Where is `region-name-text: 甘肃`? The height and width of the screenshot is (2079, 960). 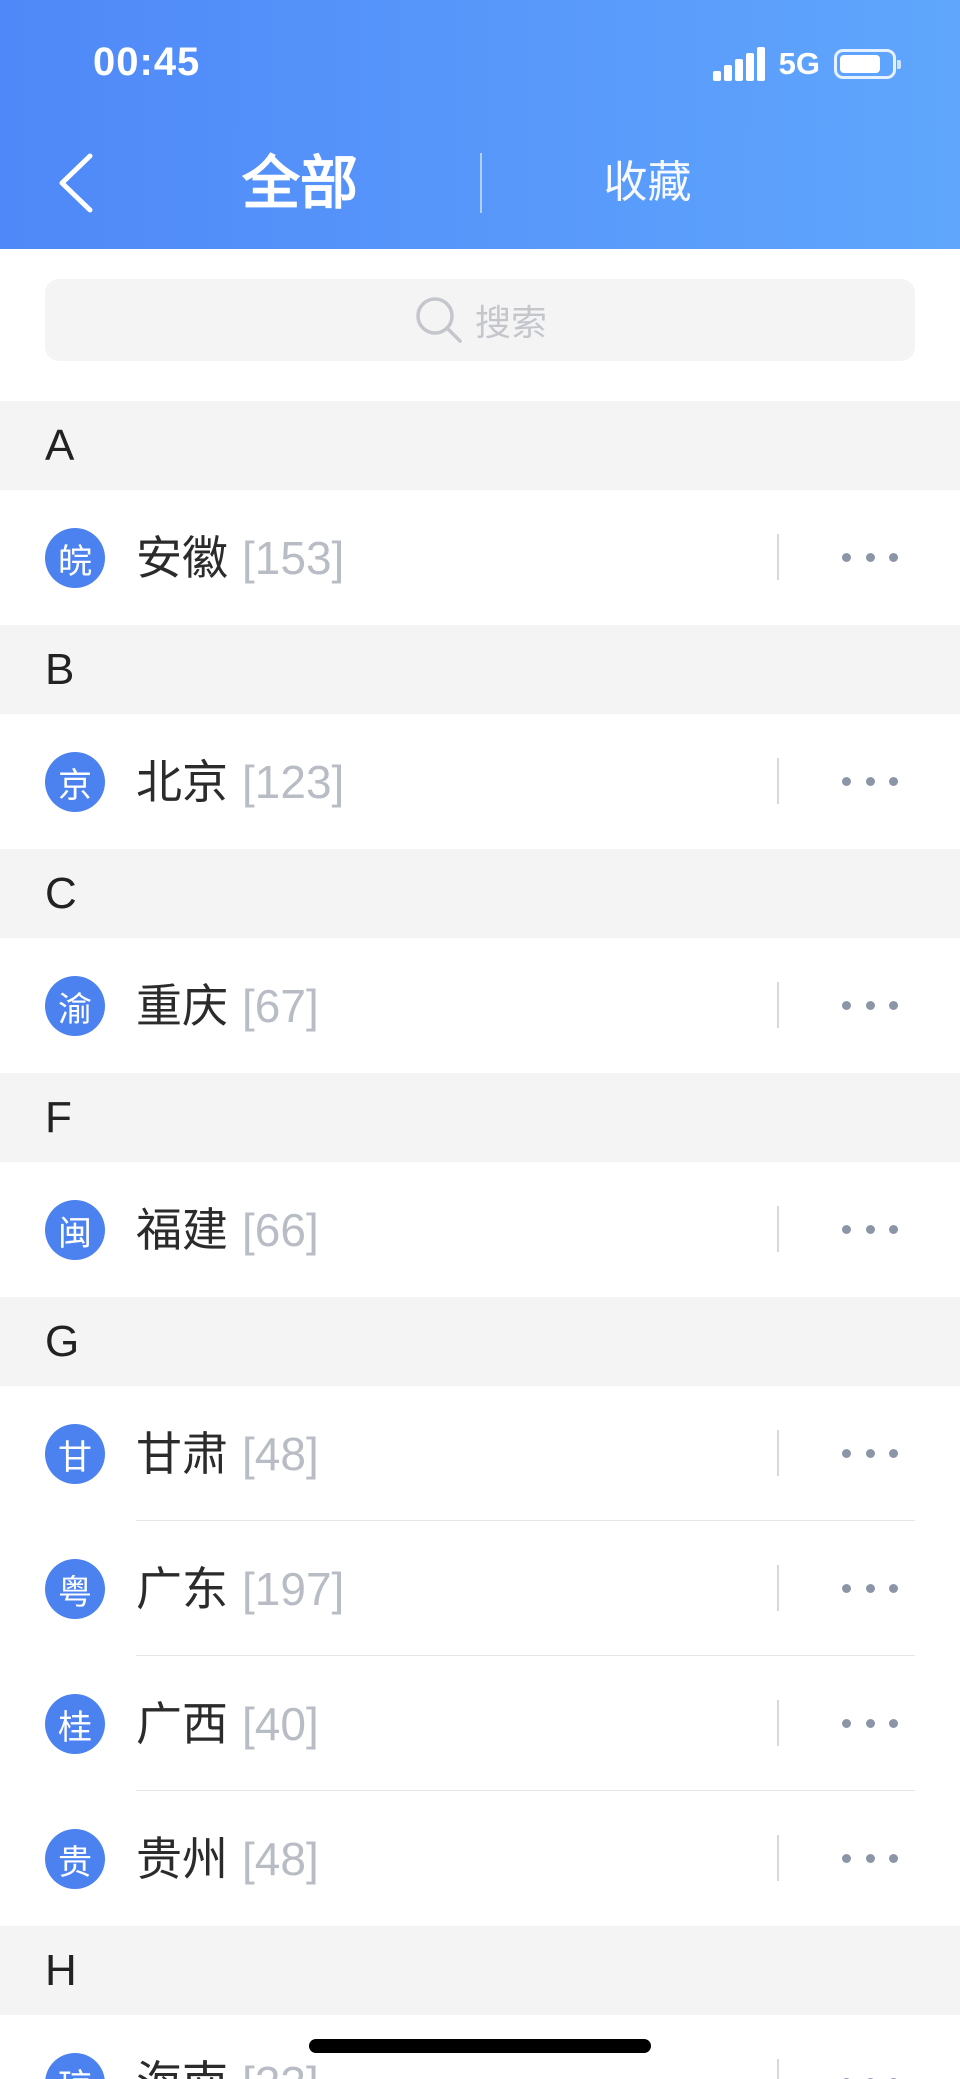
region-name-text: 甘肃 is located at coordinates (182, 1454).